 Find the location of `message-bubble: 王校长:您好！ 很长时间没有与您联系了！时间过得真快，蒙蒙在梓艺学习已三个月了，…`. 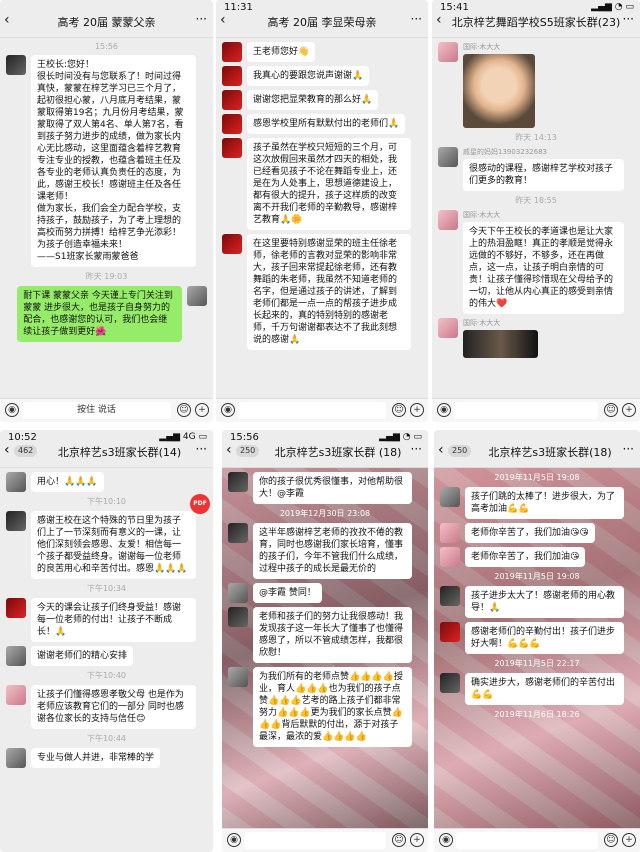

message-bubble: 王校长:您好！ 很长时间没有与您联系了！时间过得真快，蒙蒙在梓艺学习已三个月了，… is located at coordinates (113, 161).